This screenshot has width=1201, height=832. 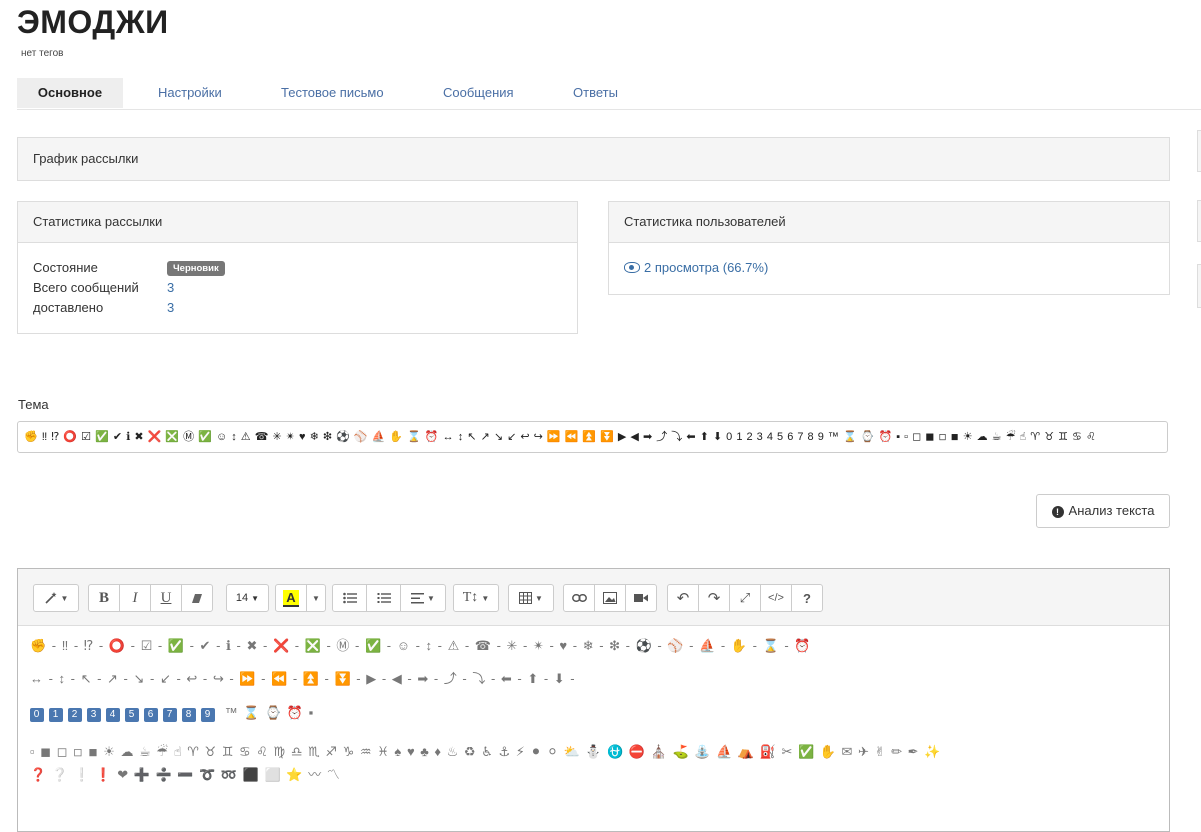 I want to click on keycap-2: 2, so click(x=75, y=715).